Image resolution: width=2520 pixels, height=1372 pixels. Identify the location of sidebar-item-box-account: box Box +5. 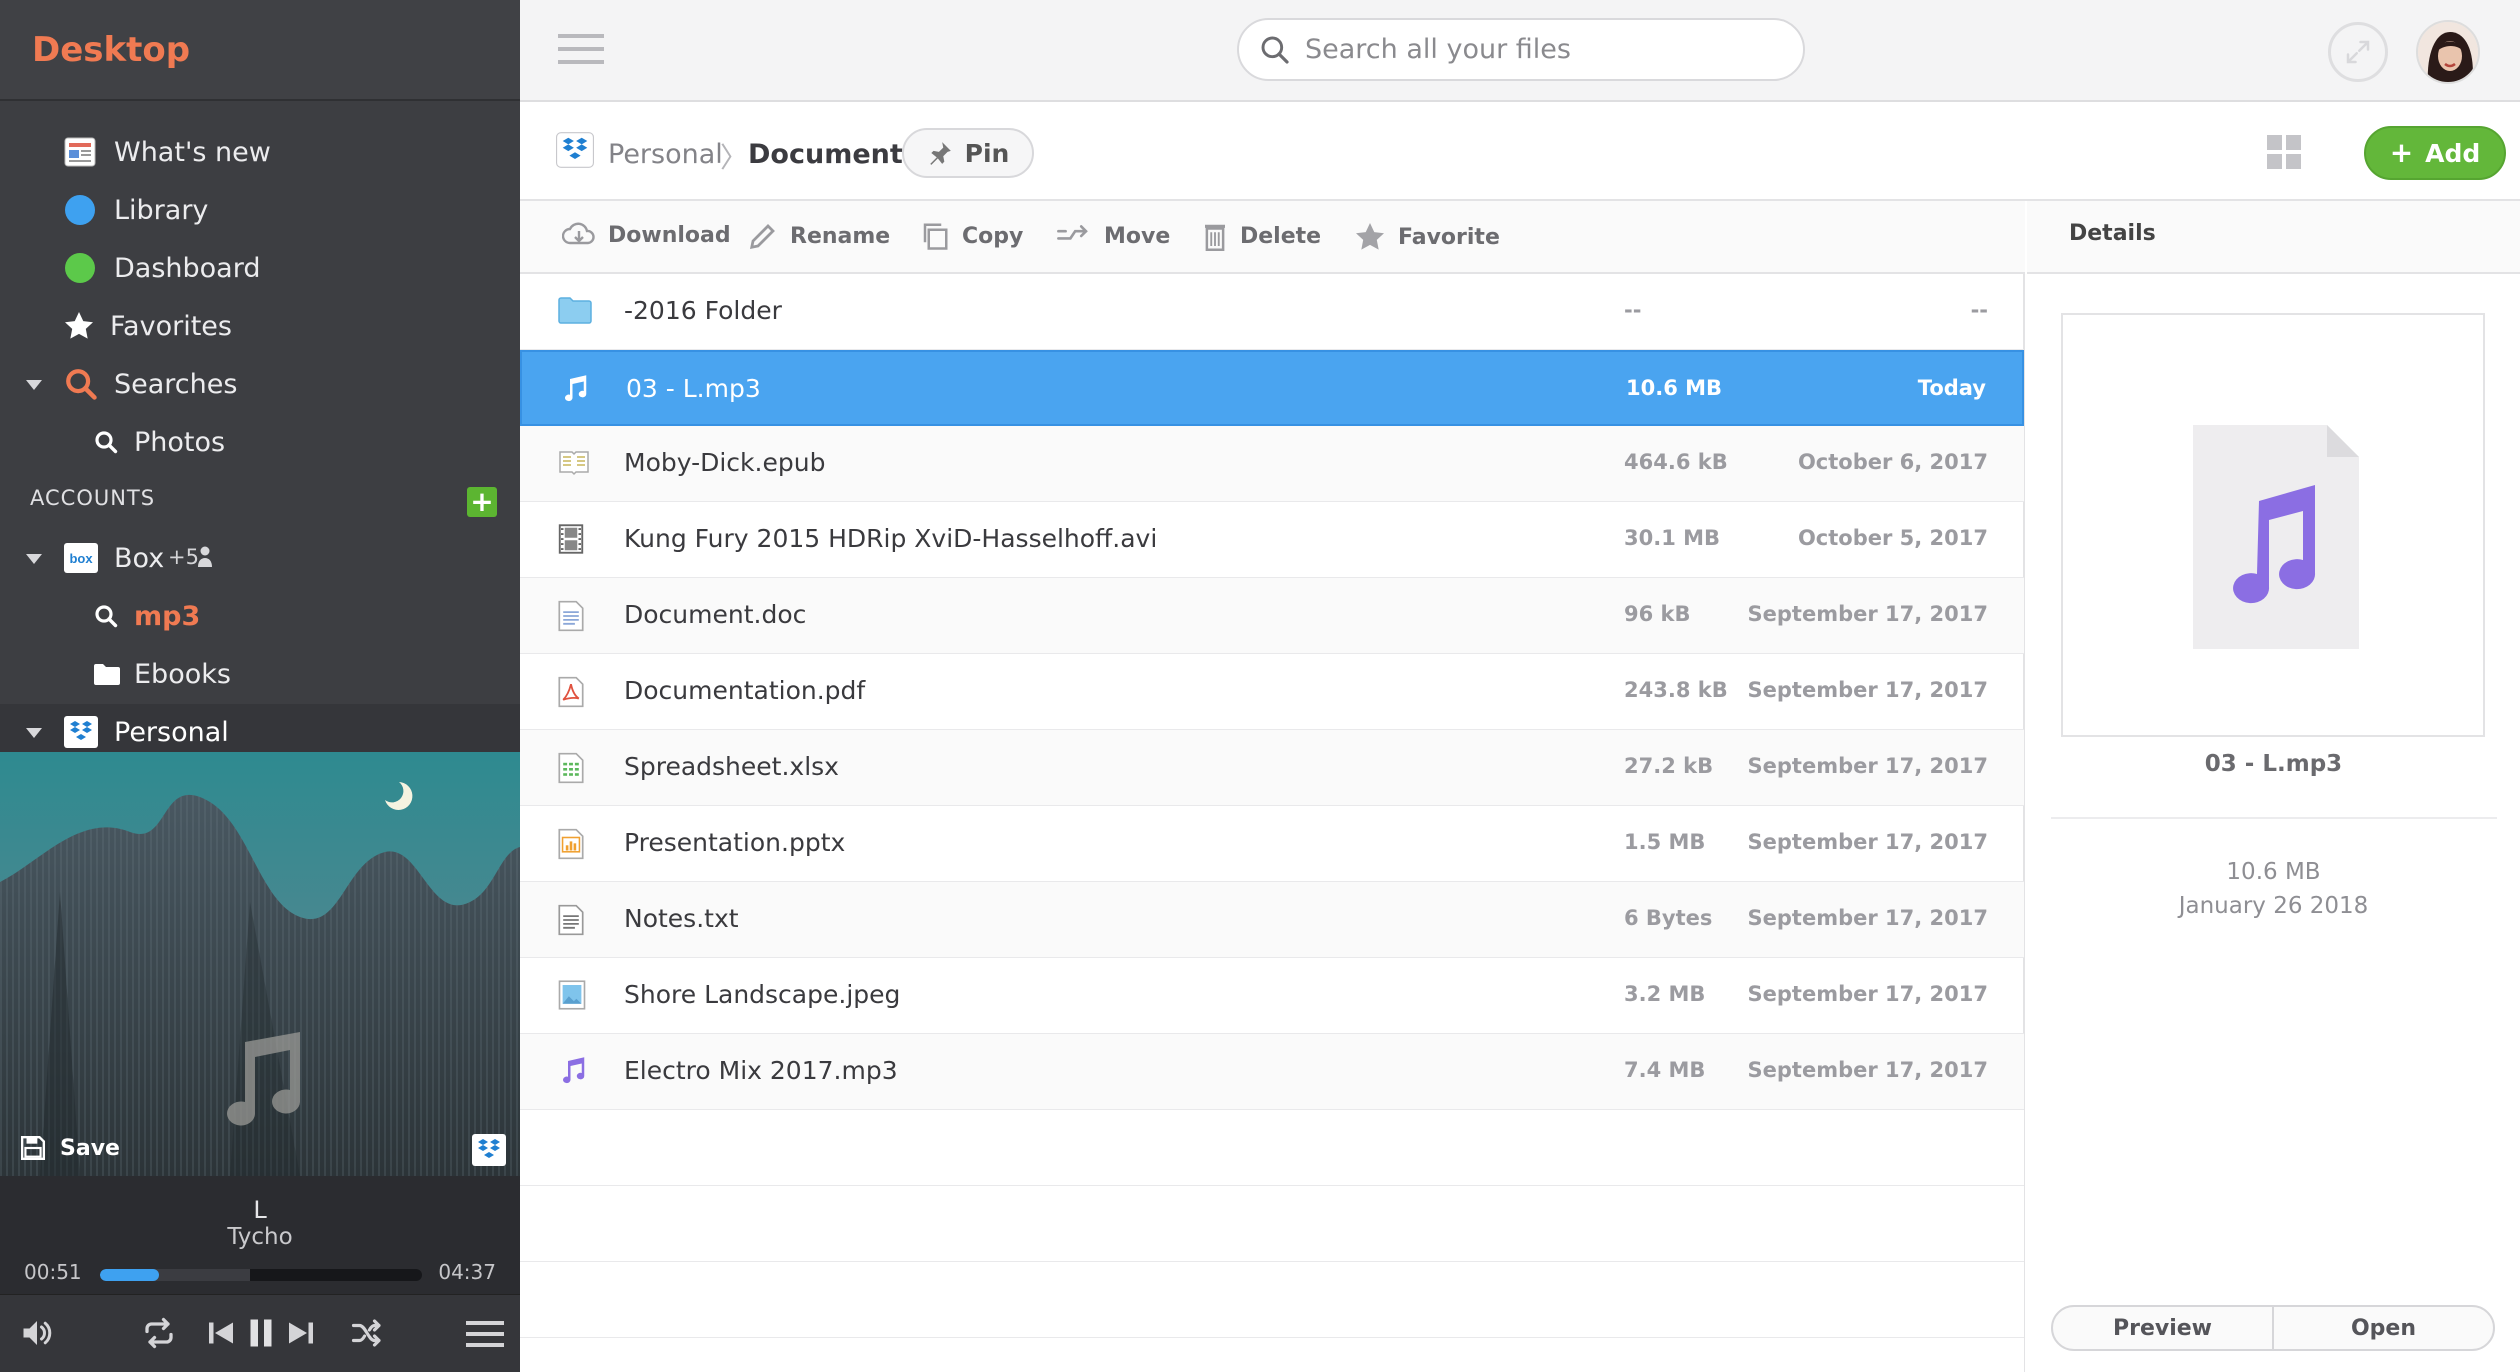
(260, 558).